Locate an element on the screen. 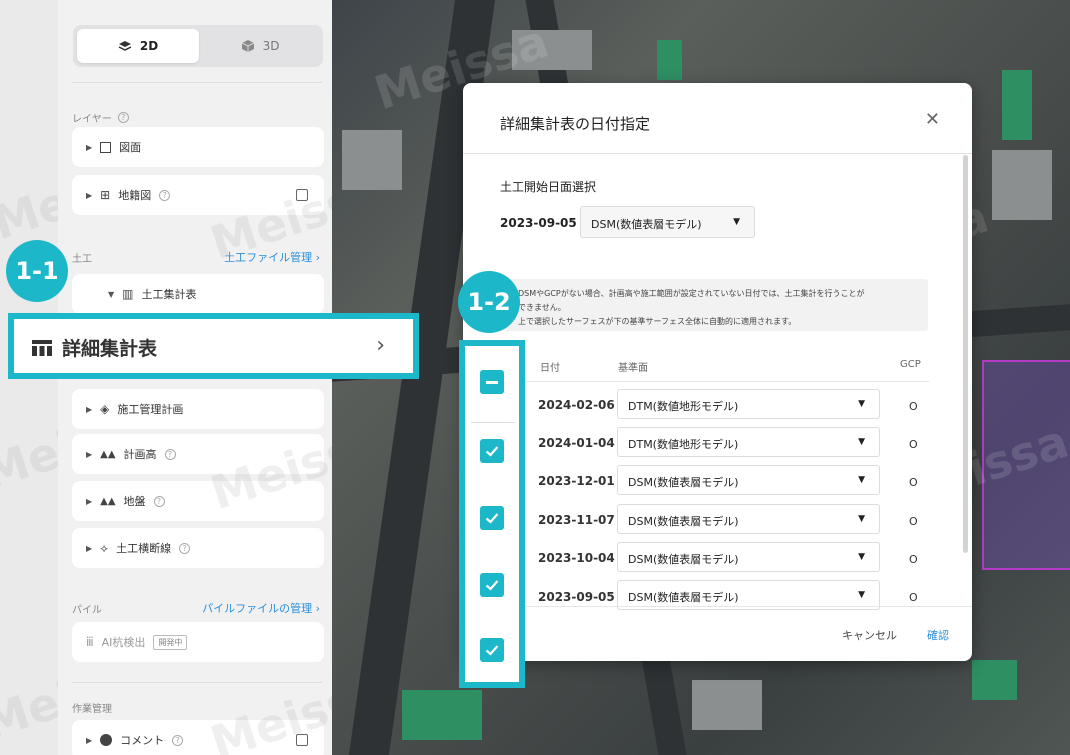 The height and width of the screenshot is (755, 1070). ai-pile-detection-item: ⅲ AI杭検出 開発中 is located at coordinates (198, 642).